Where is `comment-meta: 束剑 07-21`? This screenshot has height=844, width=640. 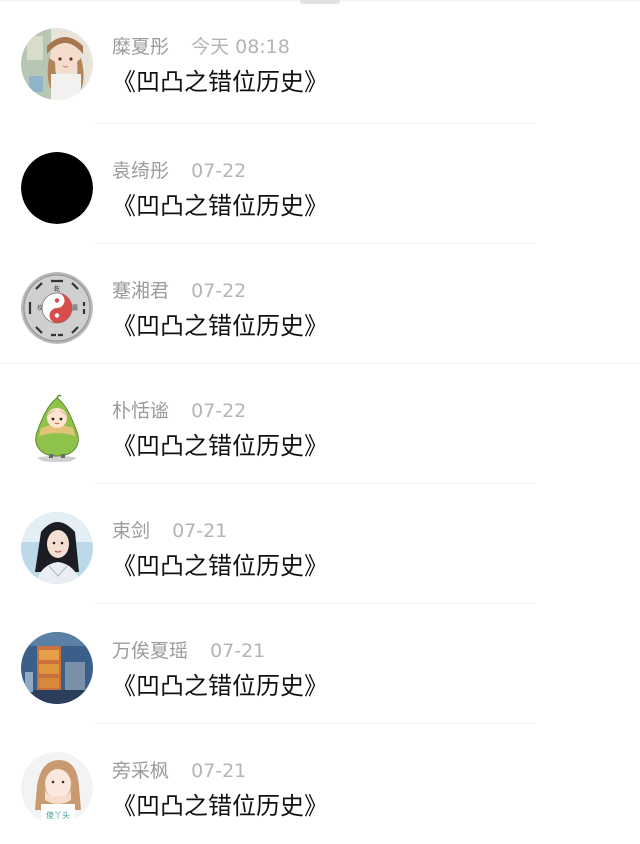 comment-meta: 束剑 07-21 is located at coordinates (169, 531).